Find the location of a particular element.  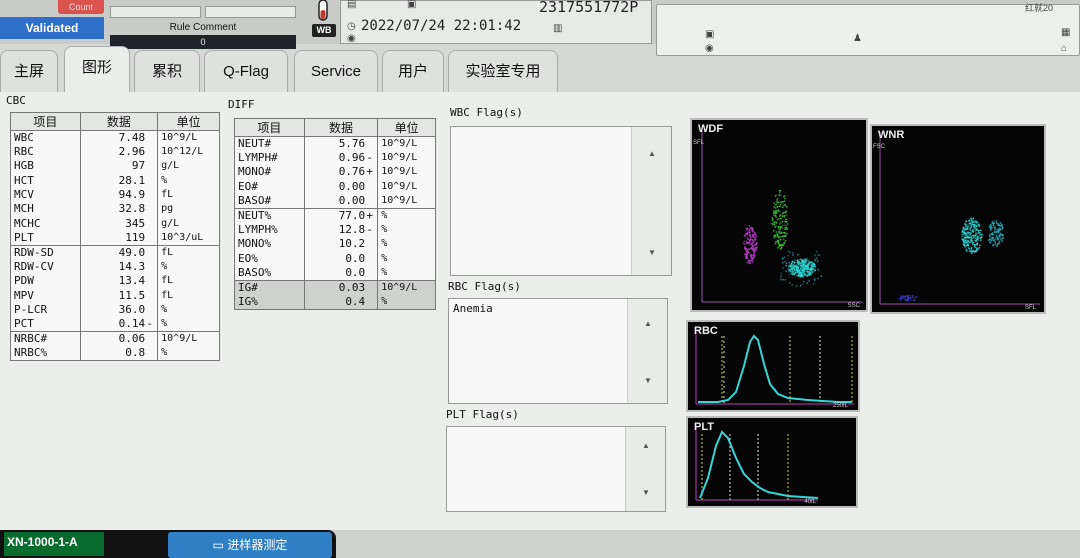

tab-graphics: 图形 is located at coordinates (97, 71).